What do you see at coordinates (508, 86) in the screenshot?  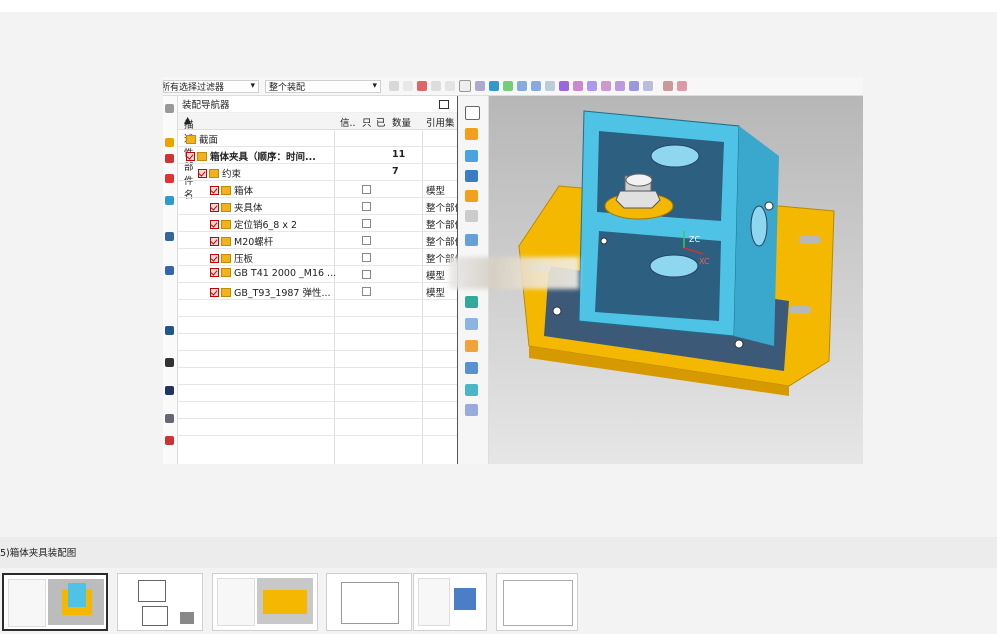 I see `snap-point-icon` at bounding box center [508, 86].